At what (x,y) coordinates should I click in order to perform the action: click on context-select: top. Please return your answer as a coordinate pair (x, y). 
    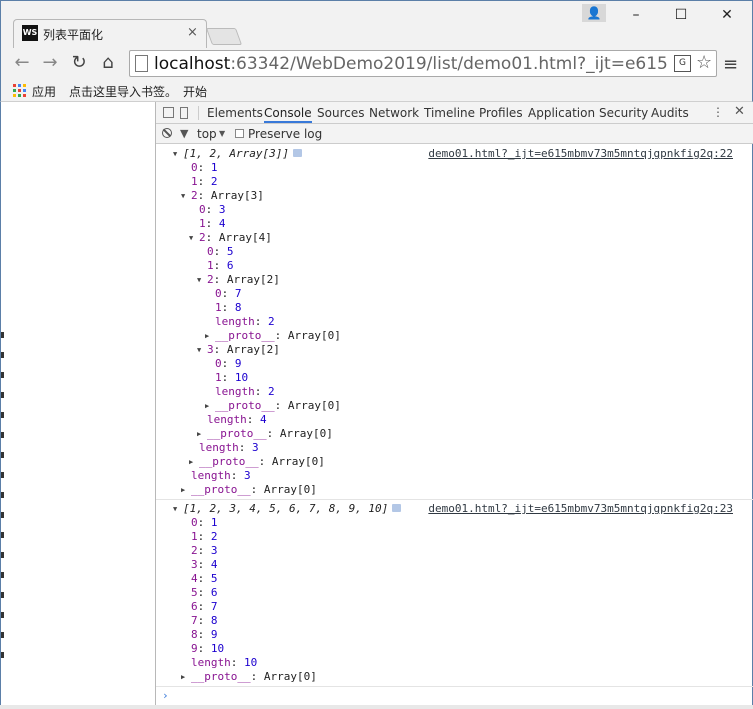
    Looking at the image, I should click on (207, 134).